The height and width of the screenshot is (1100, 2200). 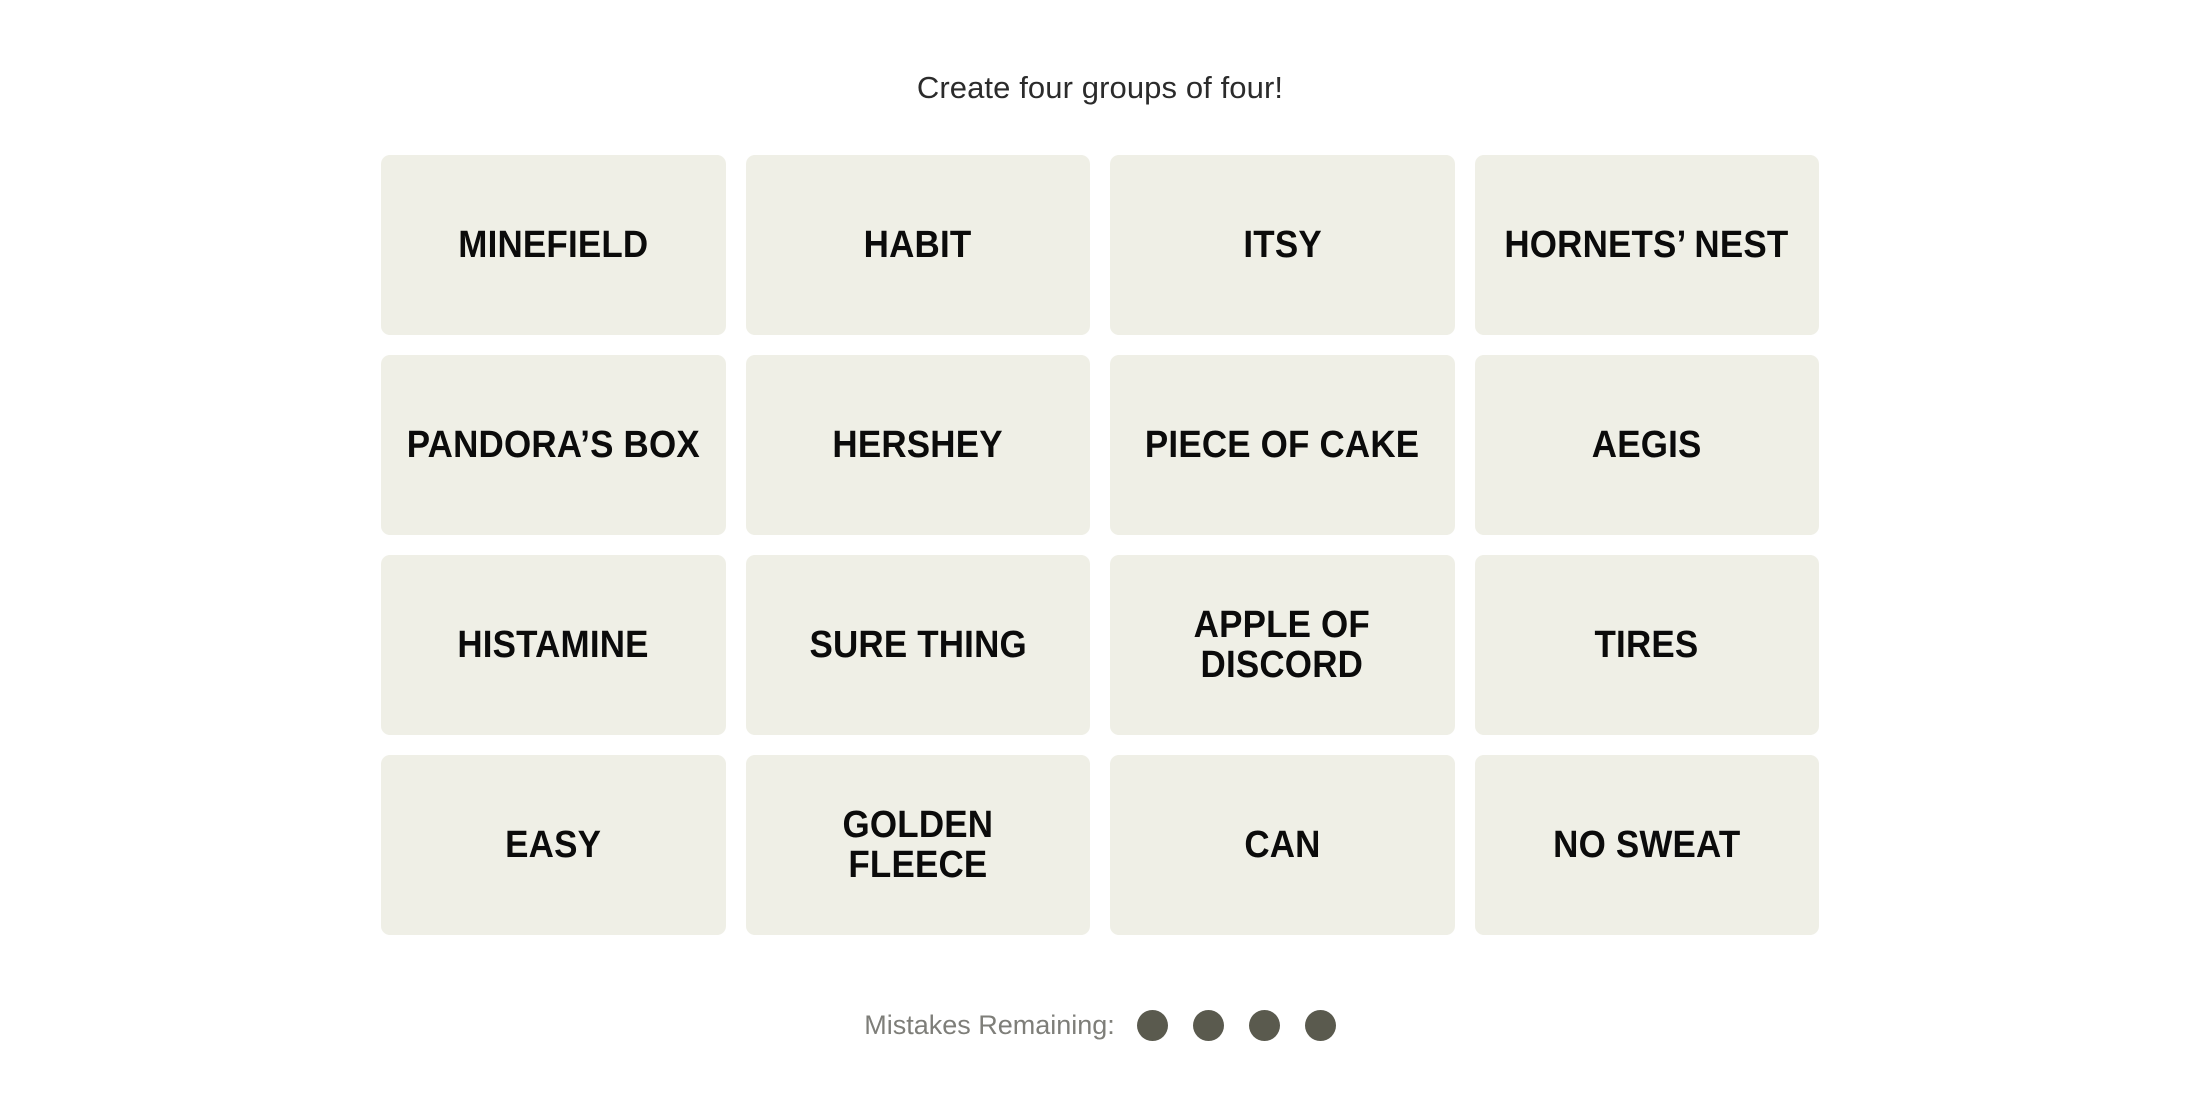 I want to click on word-tile-label: TIRES, so click(x=1646, y=644).